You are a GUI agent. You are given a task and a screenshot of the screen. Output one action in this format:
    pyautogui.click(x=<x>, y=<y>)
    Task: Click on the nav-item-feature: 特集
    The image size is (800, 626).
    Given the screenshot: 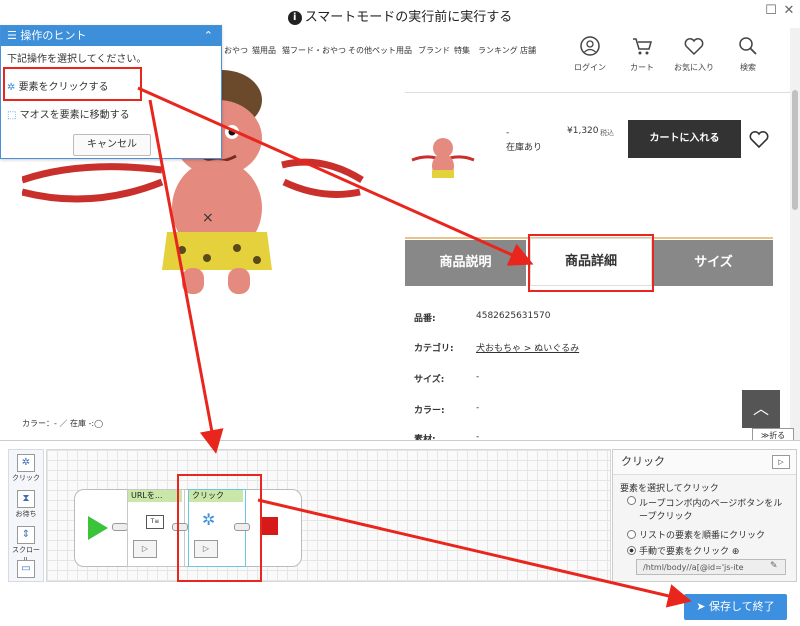 What is the action you would take?
    pyautogui.click(x=462, y=50)
    